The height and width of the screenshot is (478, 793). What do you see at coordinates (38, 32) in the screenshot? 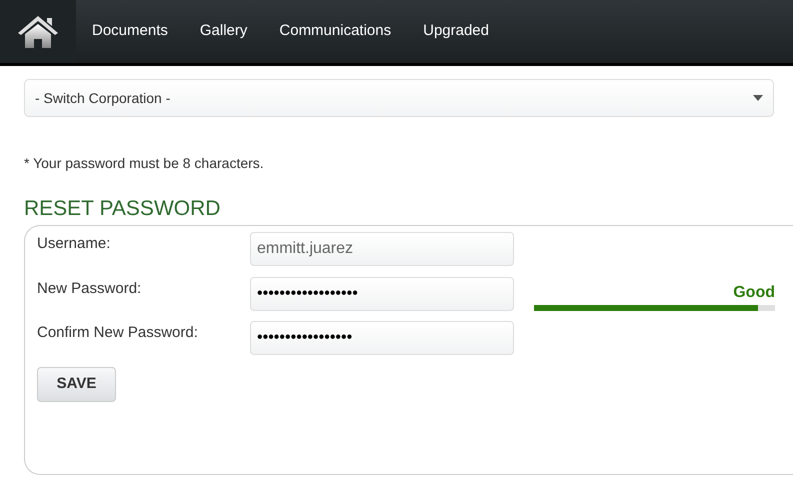
I see `home-icon` at bounding box center [38, 32].